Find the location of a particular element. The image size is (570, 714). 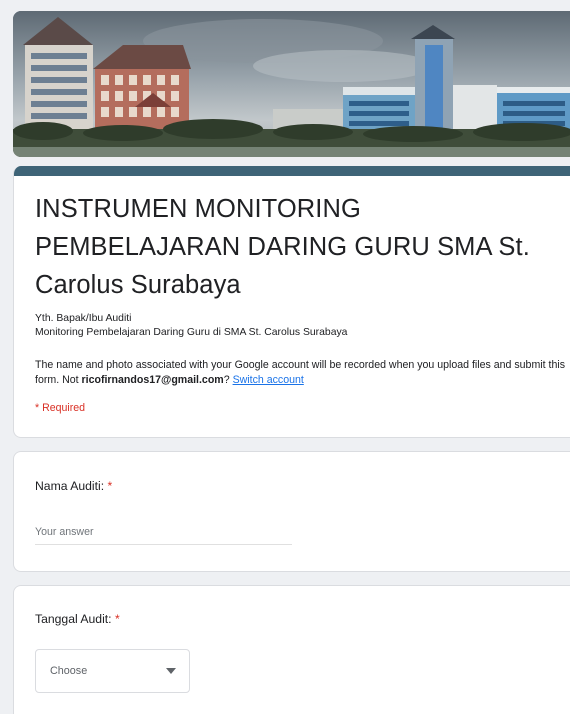

tanggal-audit-dropdown: Choose is located at coordinates (112, 671).